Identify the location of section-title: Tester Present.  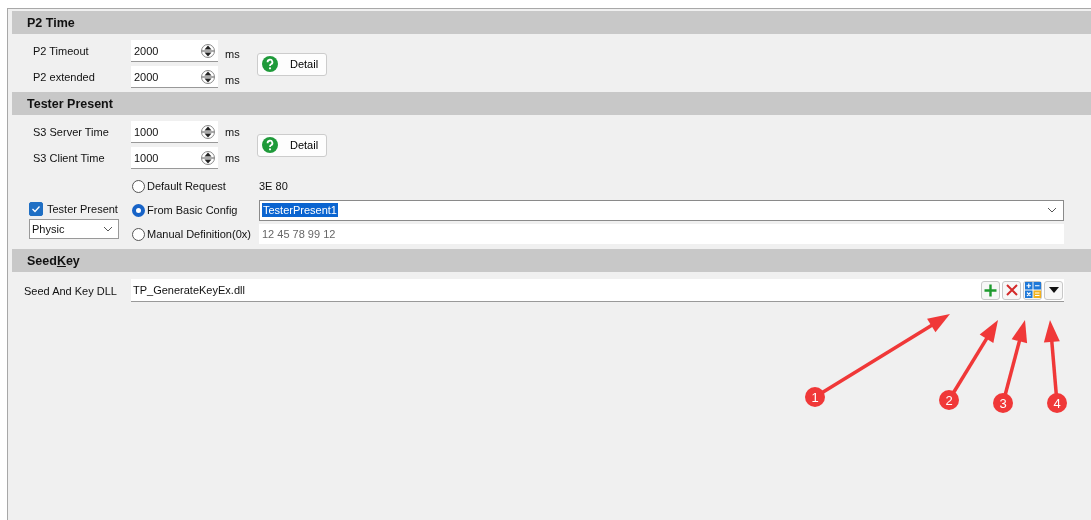
(70, 103).